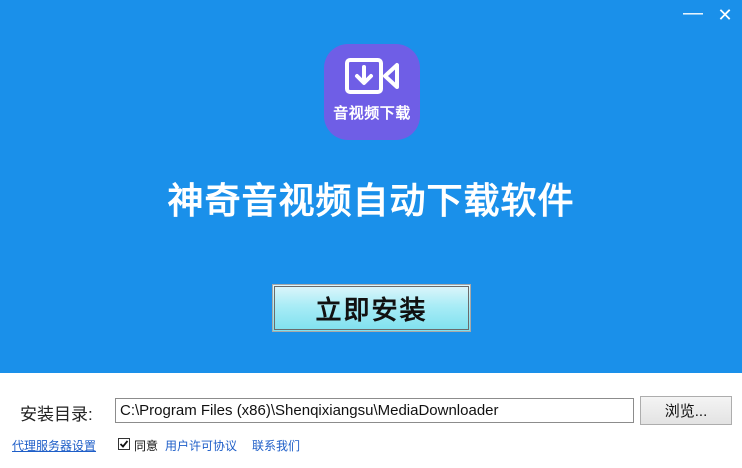 The width and height of the screenshot is (742, 468). Describe the element at coordinates (201, 445) in the screenshot. I see `license-agreement-link: 用户许可协议` at that location.